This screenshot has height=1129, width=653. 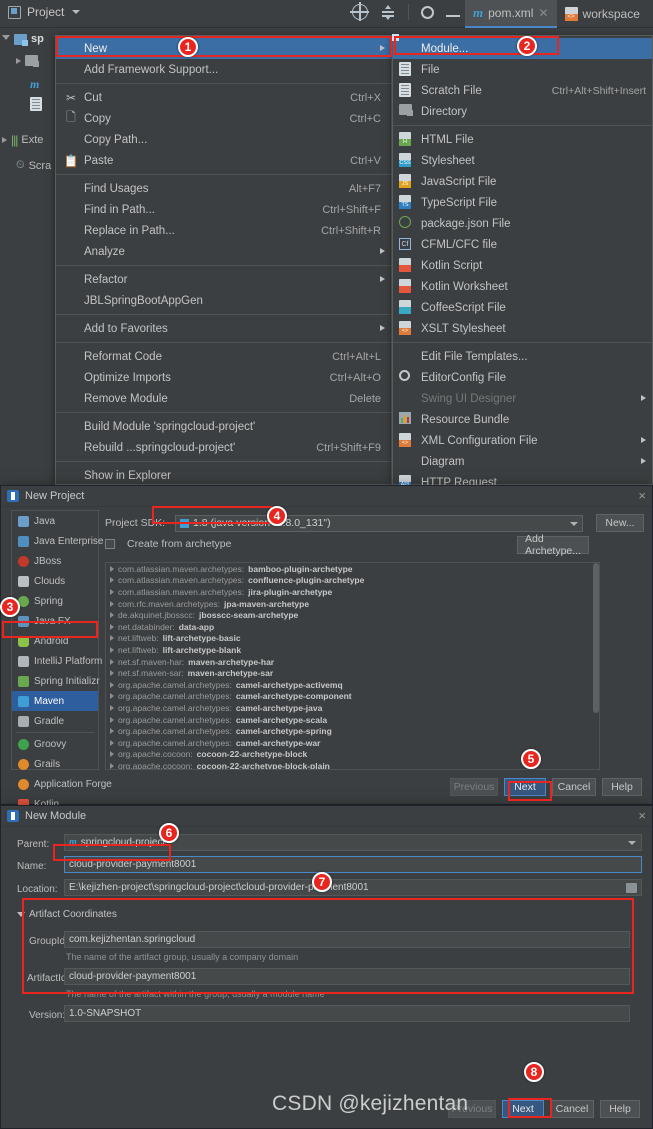 What do you see at coordinates (347, 976) in the screenshot?
I see `artifactid-input: cloud-provider-payment8001` at bounding box center [347, 976].